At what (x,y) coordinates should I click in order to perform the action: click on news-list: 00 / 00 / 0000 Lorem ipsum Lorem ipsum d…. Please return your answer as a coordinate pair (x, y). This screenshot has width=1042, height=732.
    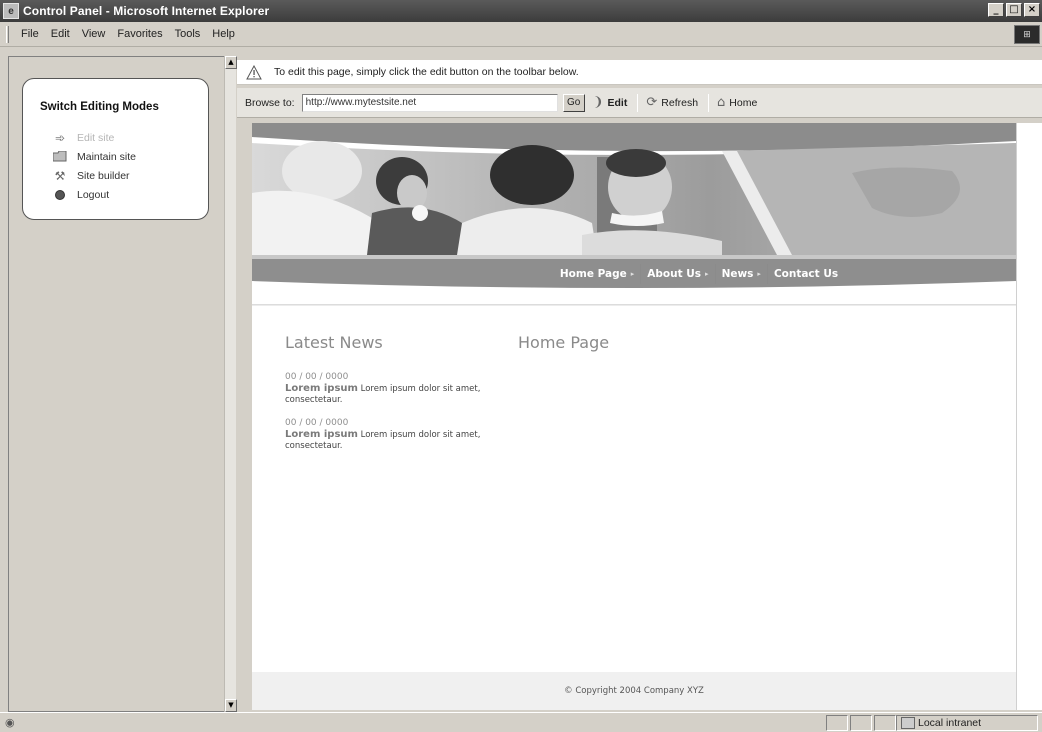
    Looking at the image, I should click on (385, 412).